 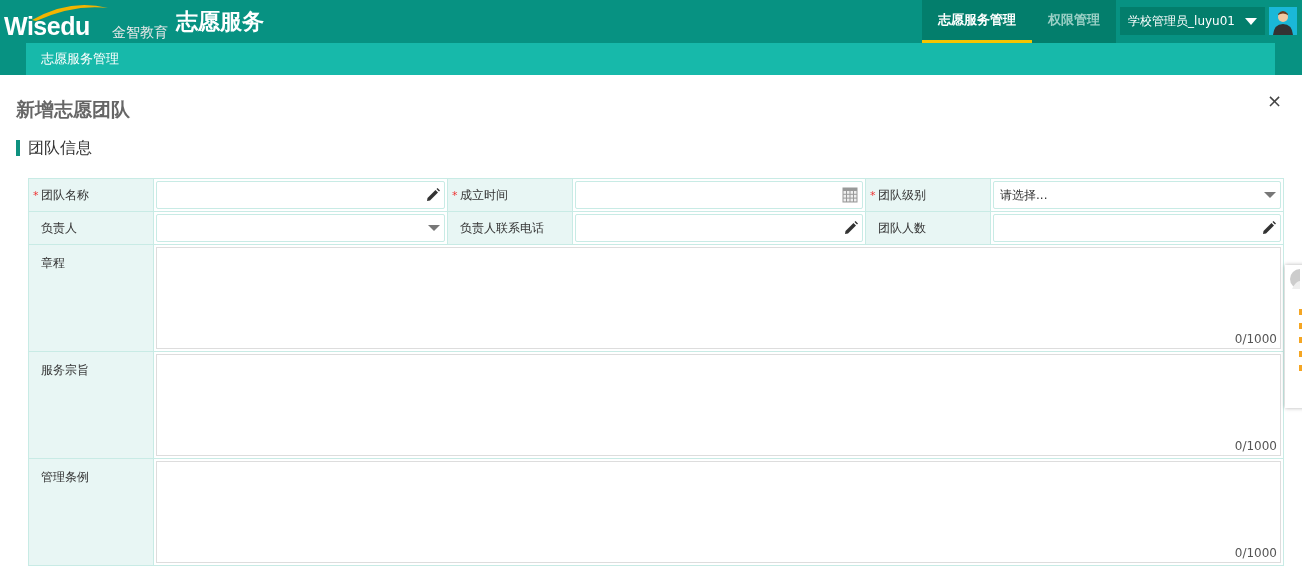 I want to click on section-marker, so click(x=18, y=148).